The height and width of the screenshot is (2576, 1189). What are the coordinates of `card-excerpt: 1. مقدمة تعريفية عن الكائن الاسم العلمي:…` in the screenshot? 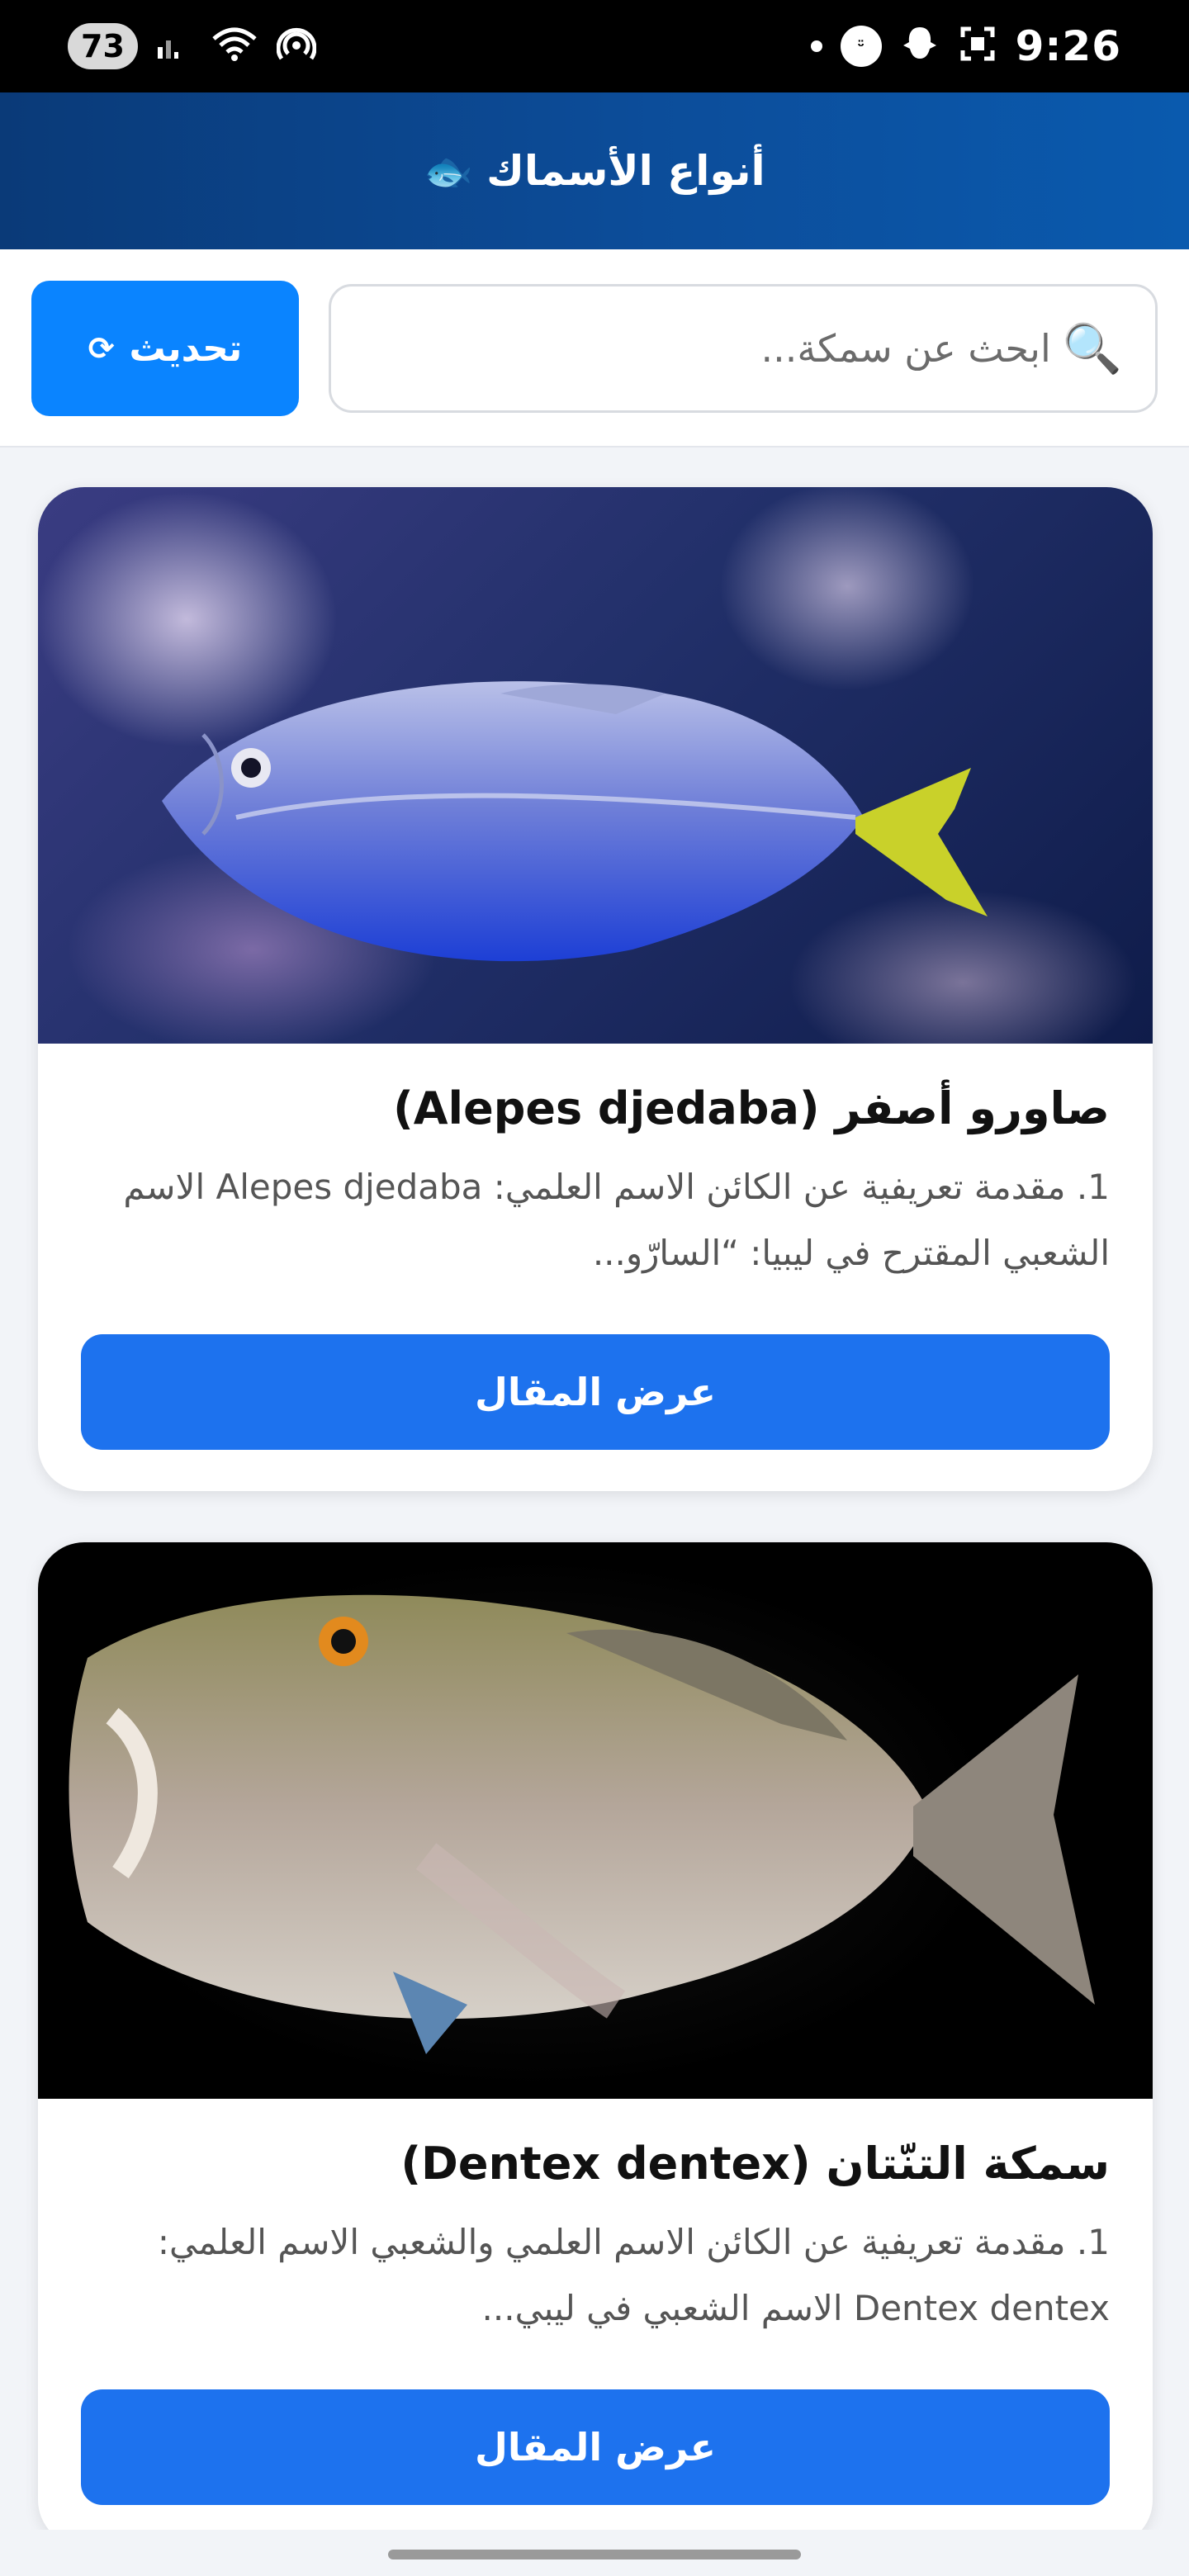 It's located at (616, 1220).